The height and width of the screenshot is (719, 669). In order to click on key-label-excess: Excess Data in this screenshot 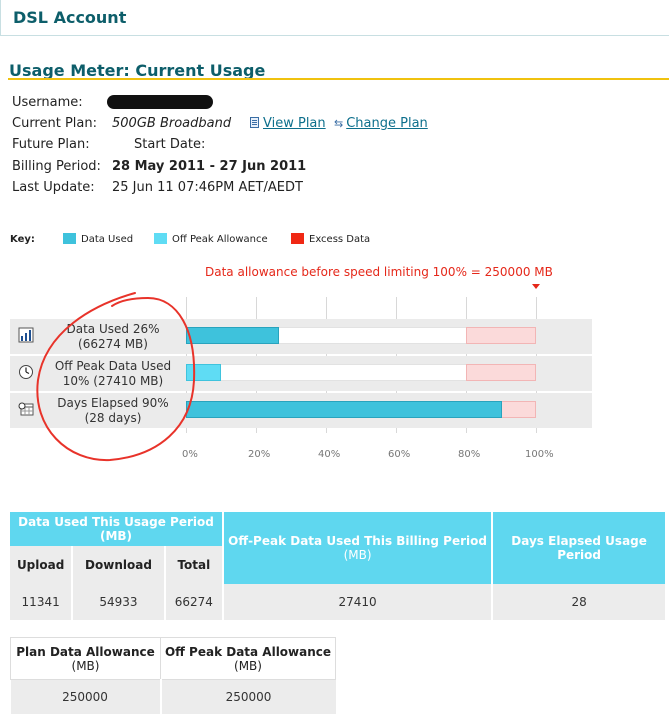, I will do `click(340, 239)`.